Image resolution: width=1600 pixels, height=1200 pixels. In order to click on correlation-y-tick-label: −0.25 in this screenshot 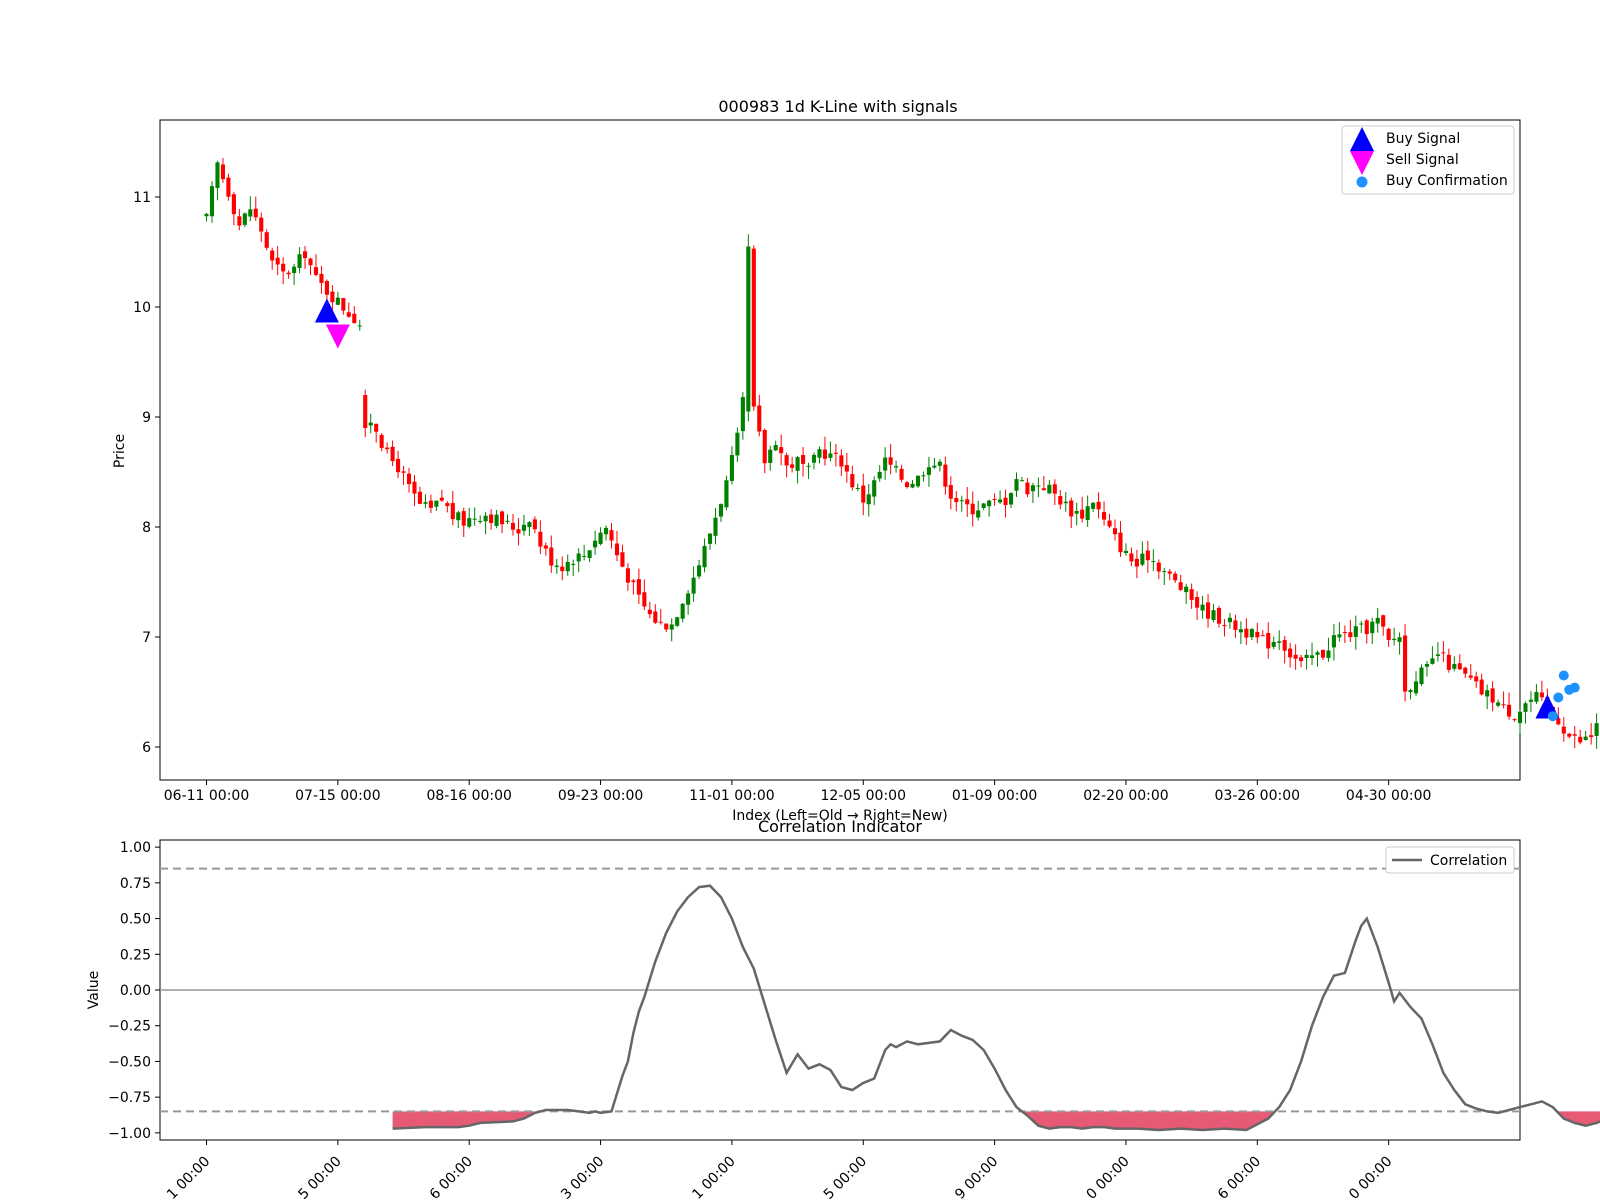, I will do `click(129, 1027)`.